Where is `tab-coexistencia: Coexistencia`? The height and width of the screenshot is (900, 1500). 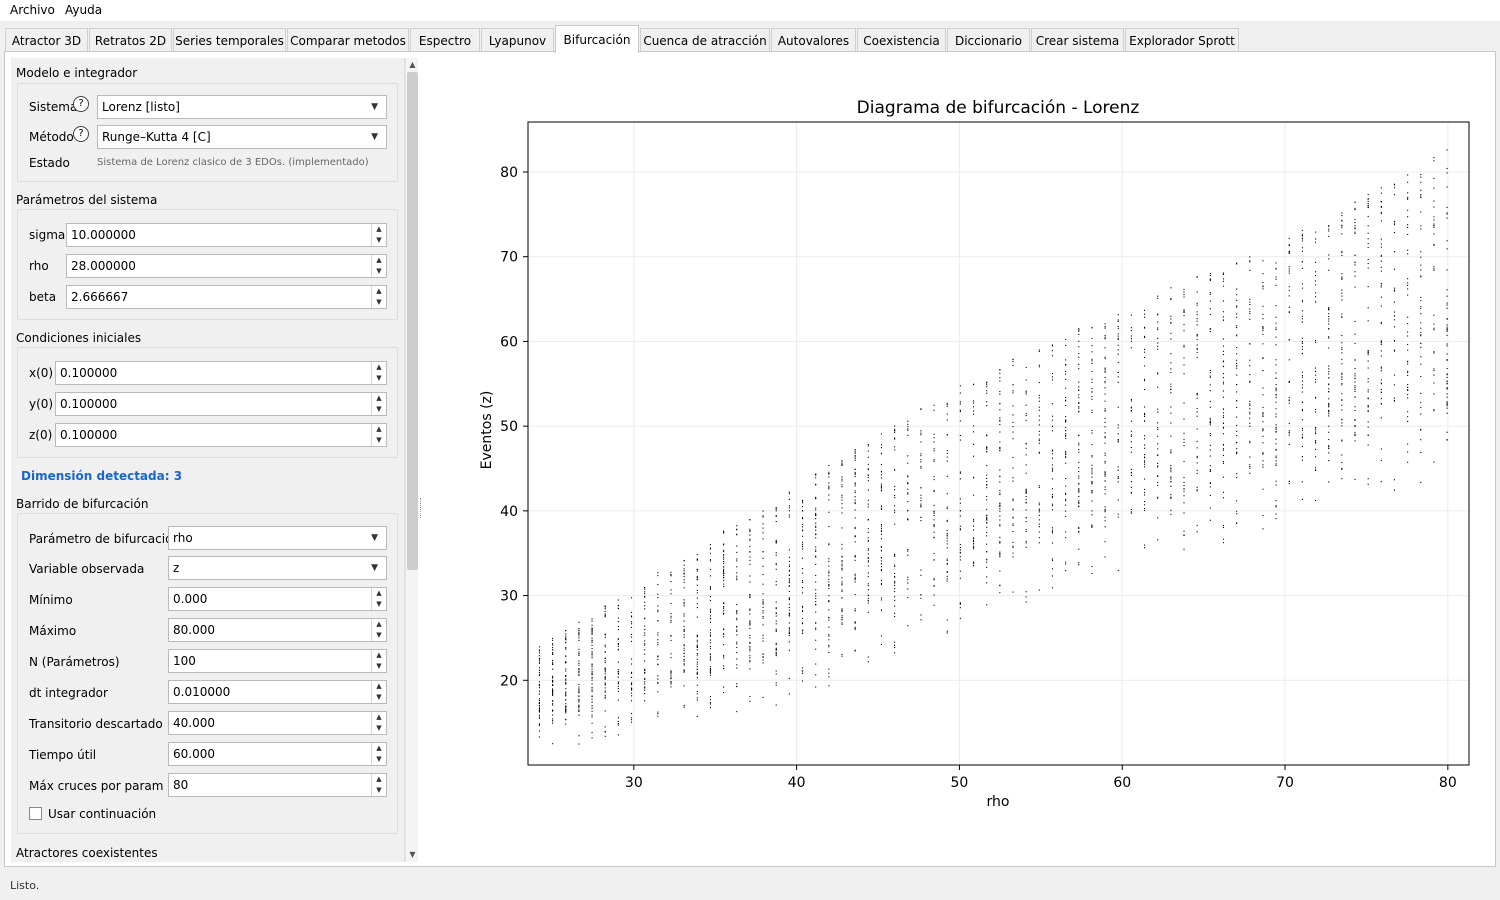 tab-coexistencia: Coexistencia is located at coordinates (901, 40).